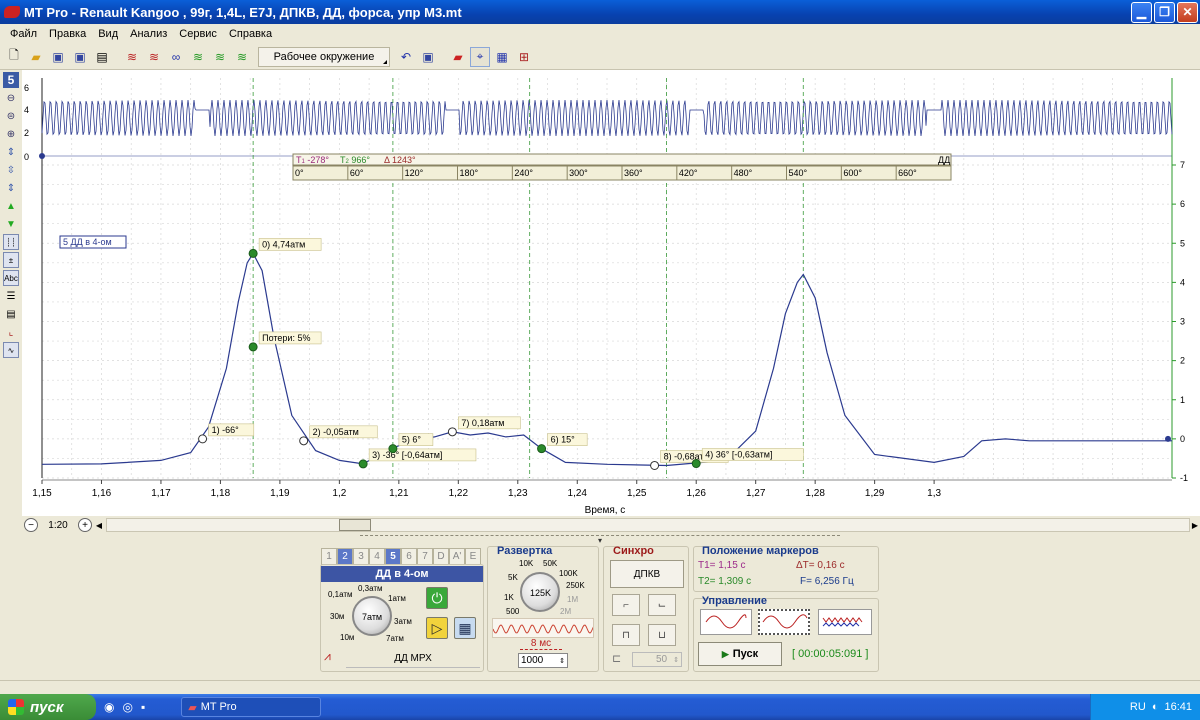  What do you see at coordinates (11, 170) in the screenshot?
I see `compress-vertical-icon: ⇳` at bounding box center [11, 170].